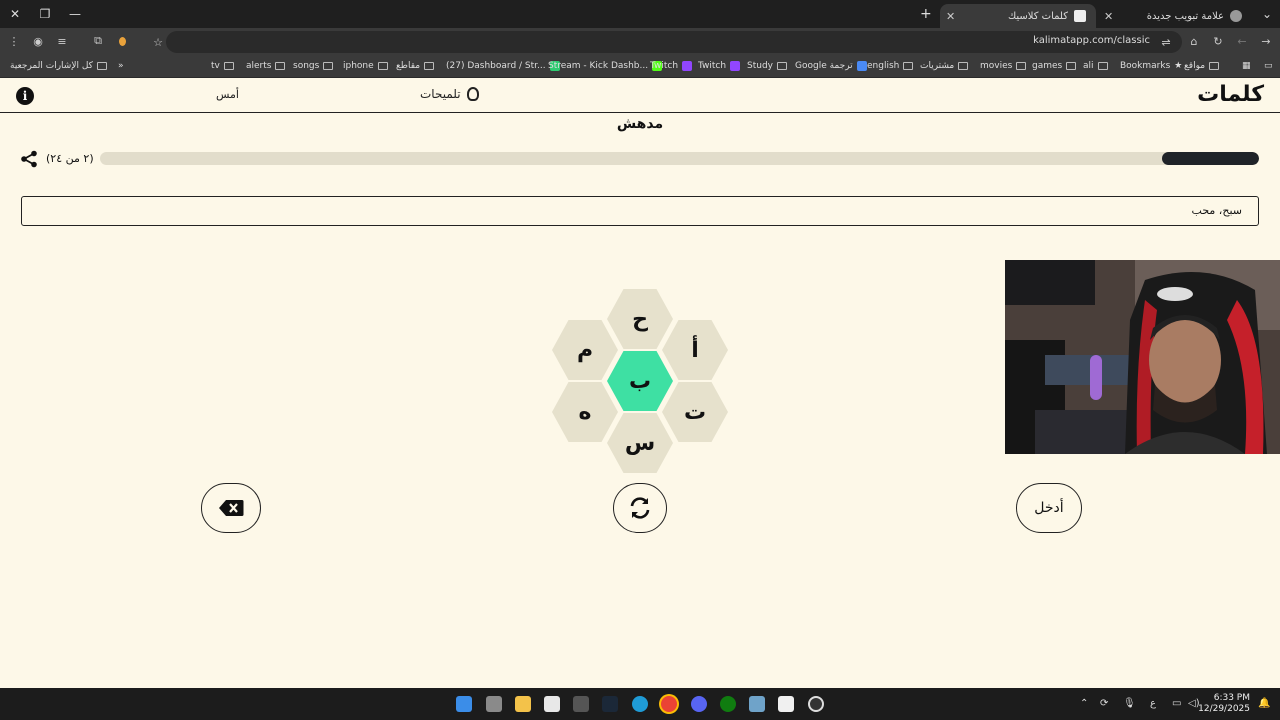 This screenshot has height=720, width=1280. Describe the element at coordinates (640, 96) in the screenshot. I see `app-header: كلمات تلميحات أمس i` at that location.